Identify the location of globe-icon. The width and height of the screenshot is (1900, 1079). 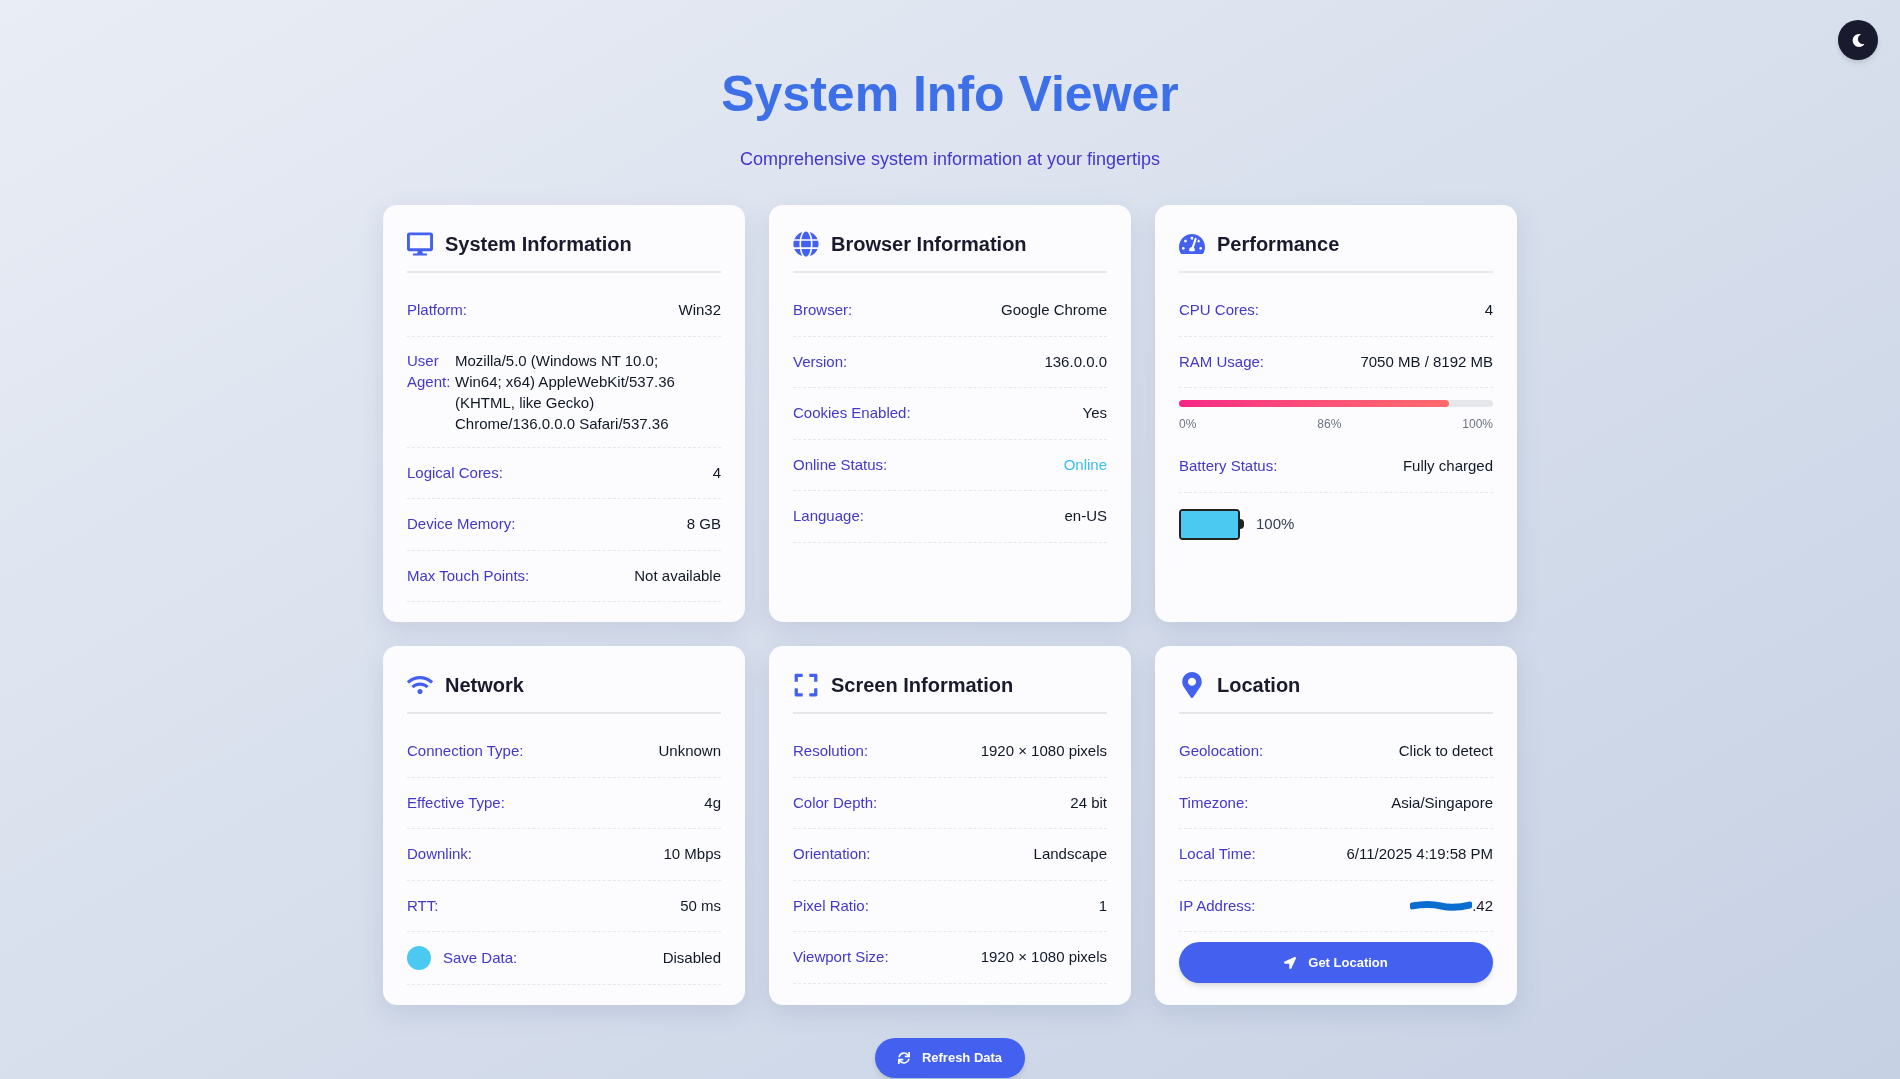
(806, 244).